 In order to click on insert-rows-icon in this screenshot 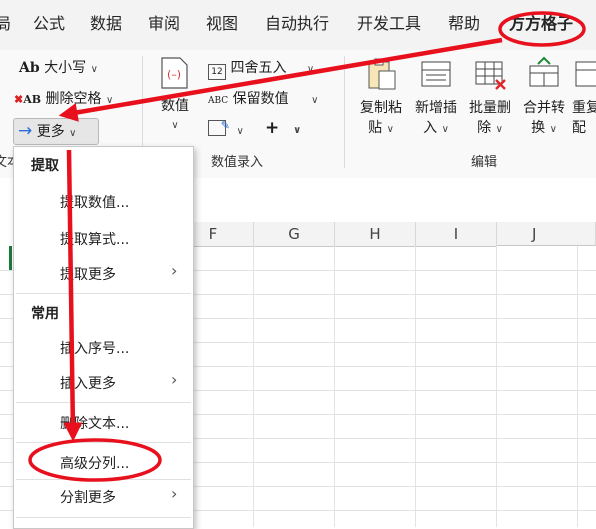, I will do `click(436, 74)`.